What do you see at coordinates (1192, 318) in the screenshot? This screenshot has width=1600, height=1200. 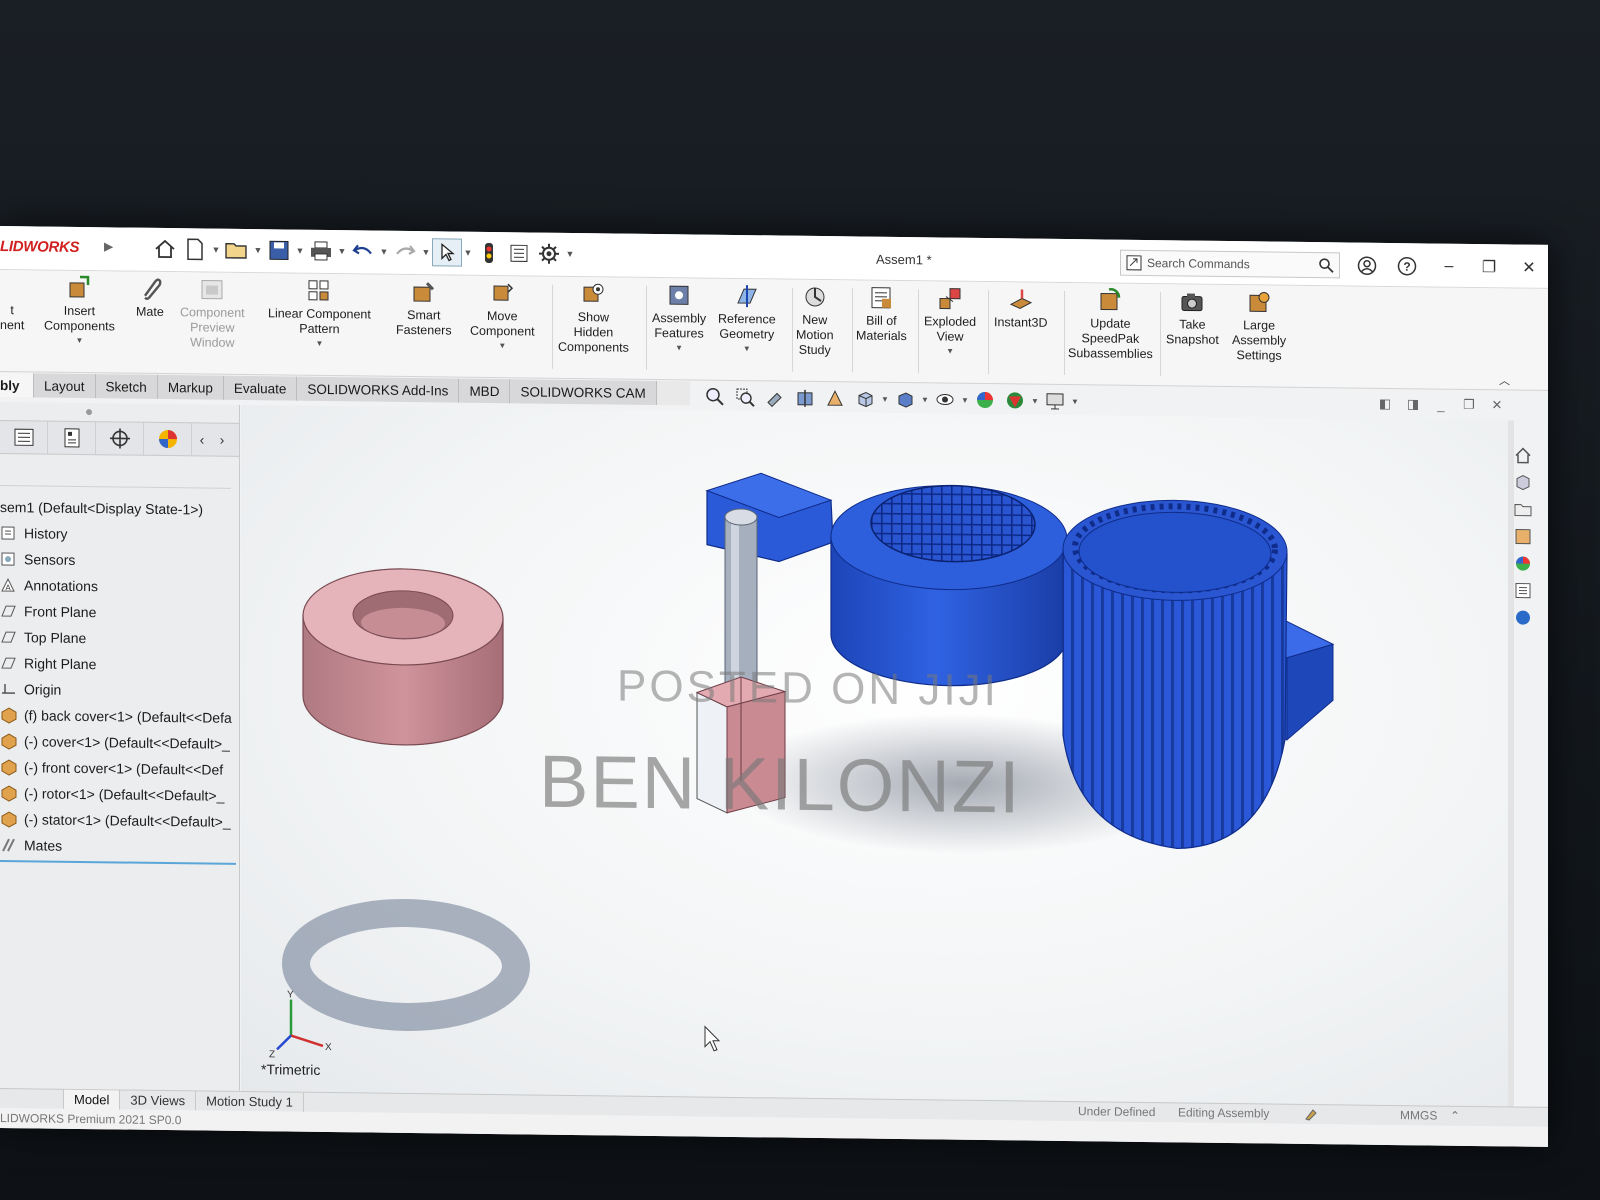 I see `take-snapshot-button: Take Snapshot` at bounding box center [1192, 318].